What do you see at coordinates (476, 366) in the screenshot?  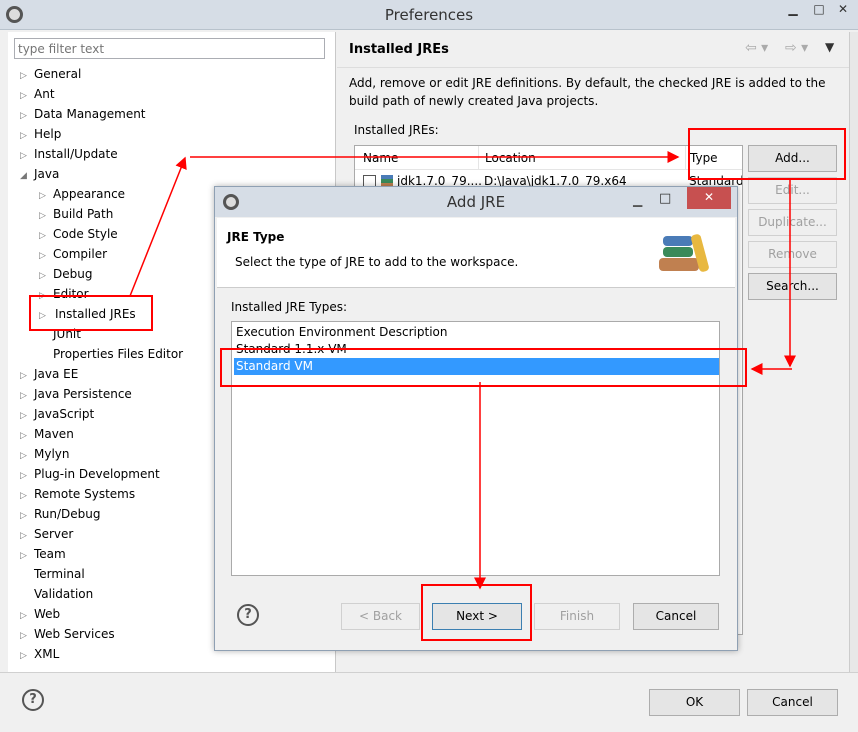 I see `jre-type-item-selected: Standard VM` at bounding box center [476, 366].